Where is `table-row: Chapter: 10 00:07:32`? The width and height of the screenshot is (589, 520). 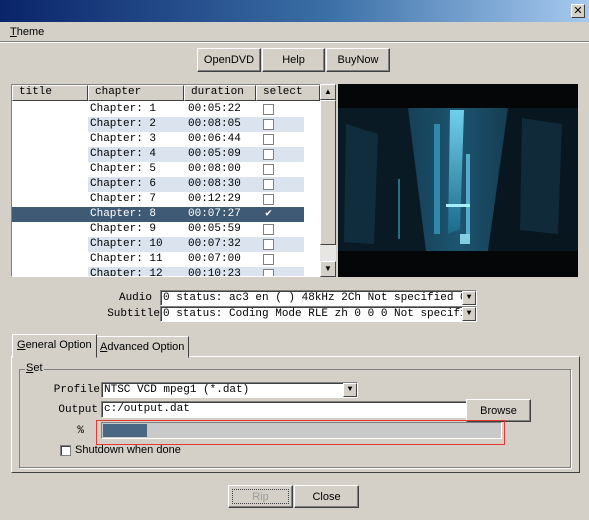 table-row: Chapter: 10 00:07:32 is located at coordinates (166, 244).